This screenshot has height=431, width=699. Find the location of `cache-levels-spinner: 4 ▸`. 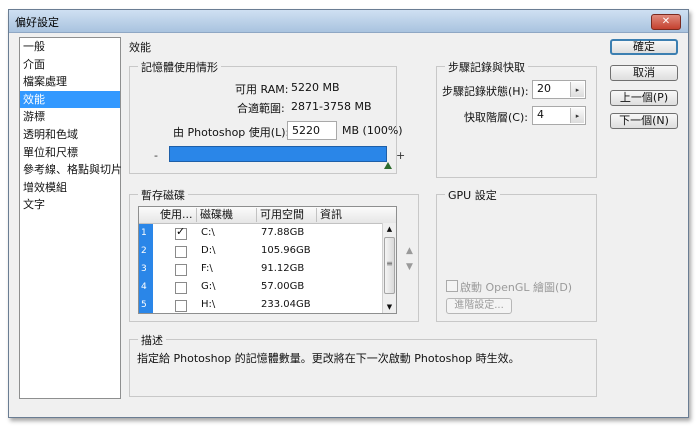

cache-levels-spinner: 4 ▸ is located at coordinates (559, 115).